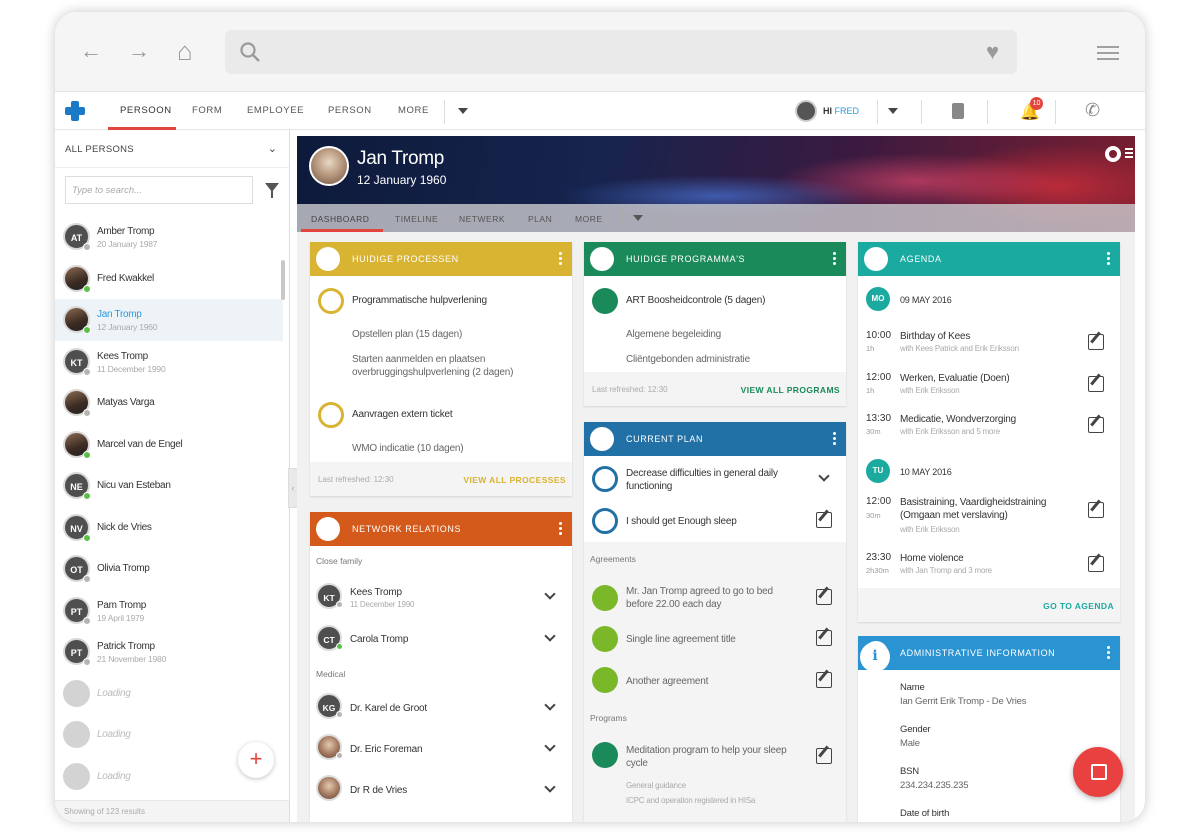  What do you see at coordinates (879, 557) in the screenshot?
I see `event-time: 23:30` at bounding box center [879, 557].